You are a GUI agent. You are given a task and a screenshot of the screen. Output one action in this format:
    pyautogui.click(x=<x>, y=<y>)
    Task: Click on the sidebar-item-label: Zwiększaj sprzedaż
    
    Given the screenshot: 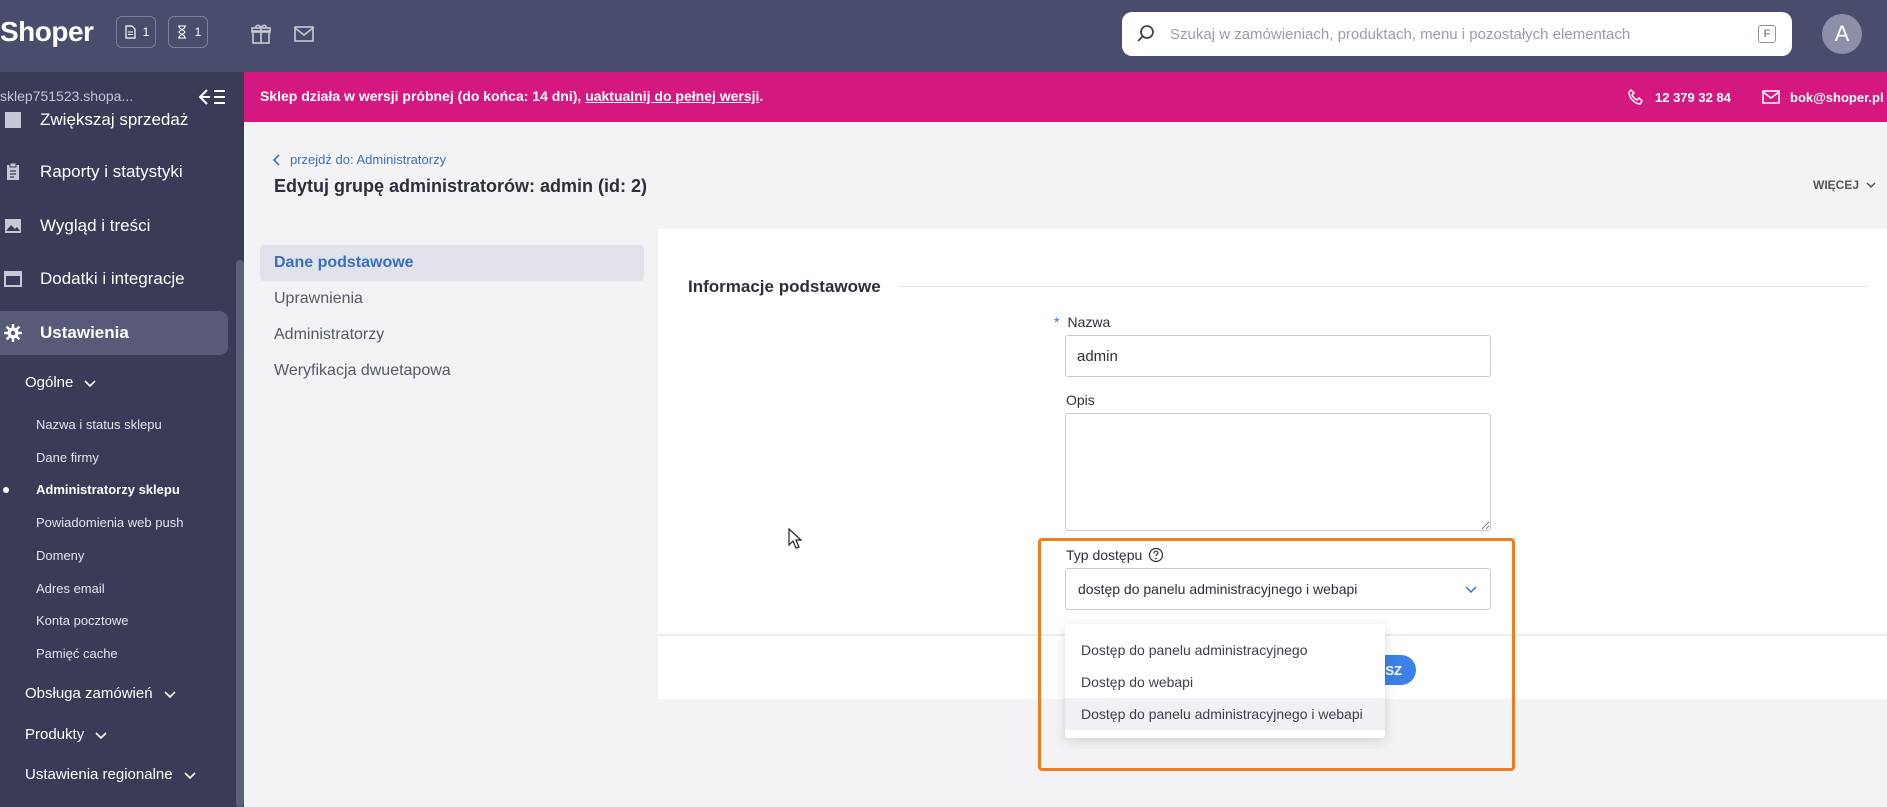 What is the action you would take?
    pyautogui.click(x=114, y=119)
    